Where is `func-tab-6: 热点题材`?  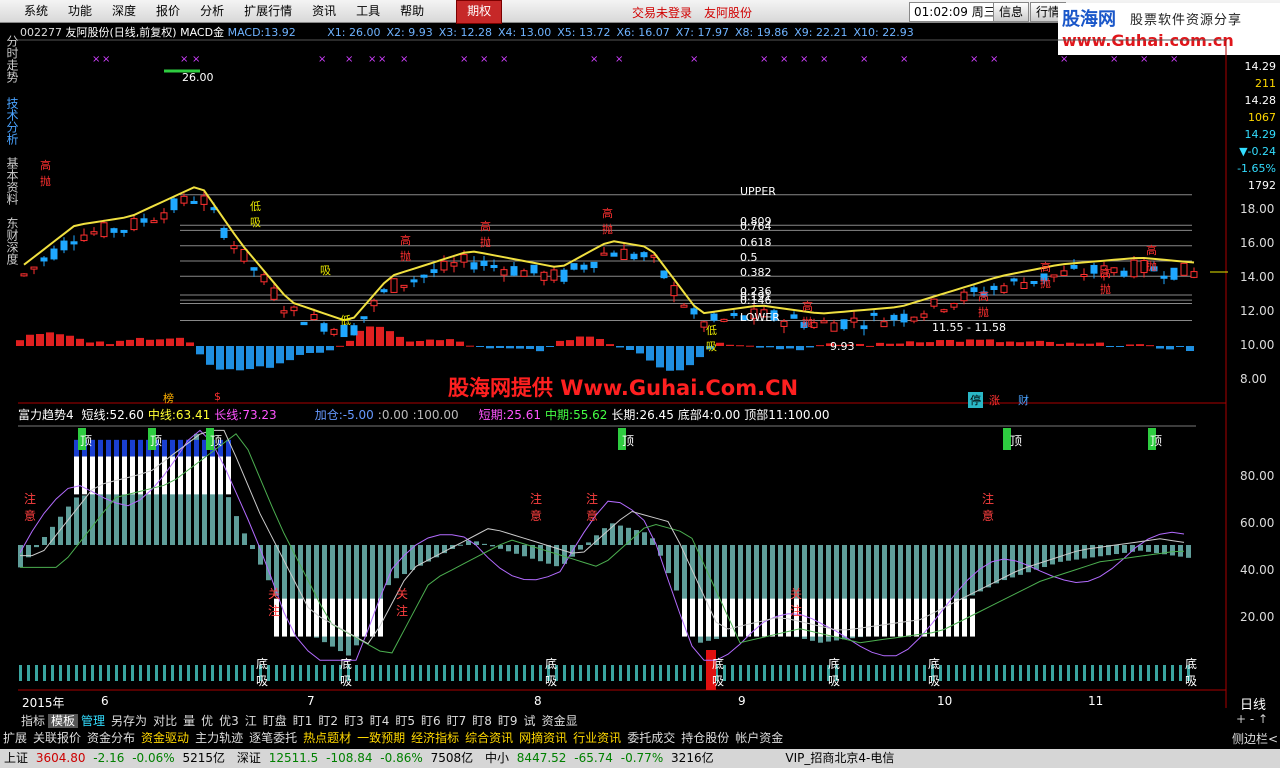
func-tab-6: 热点题材 is located at coordinates (327, 738).